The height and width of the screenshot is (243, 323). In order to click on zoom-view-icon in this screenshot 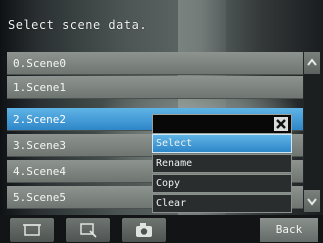, I will do `click(88, 230)`.